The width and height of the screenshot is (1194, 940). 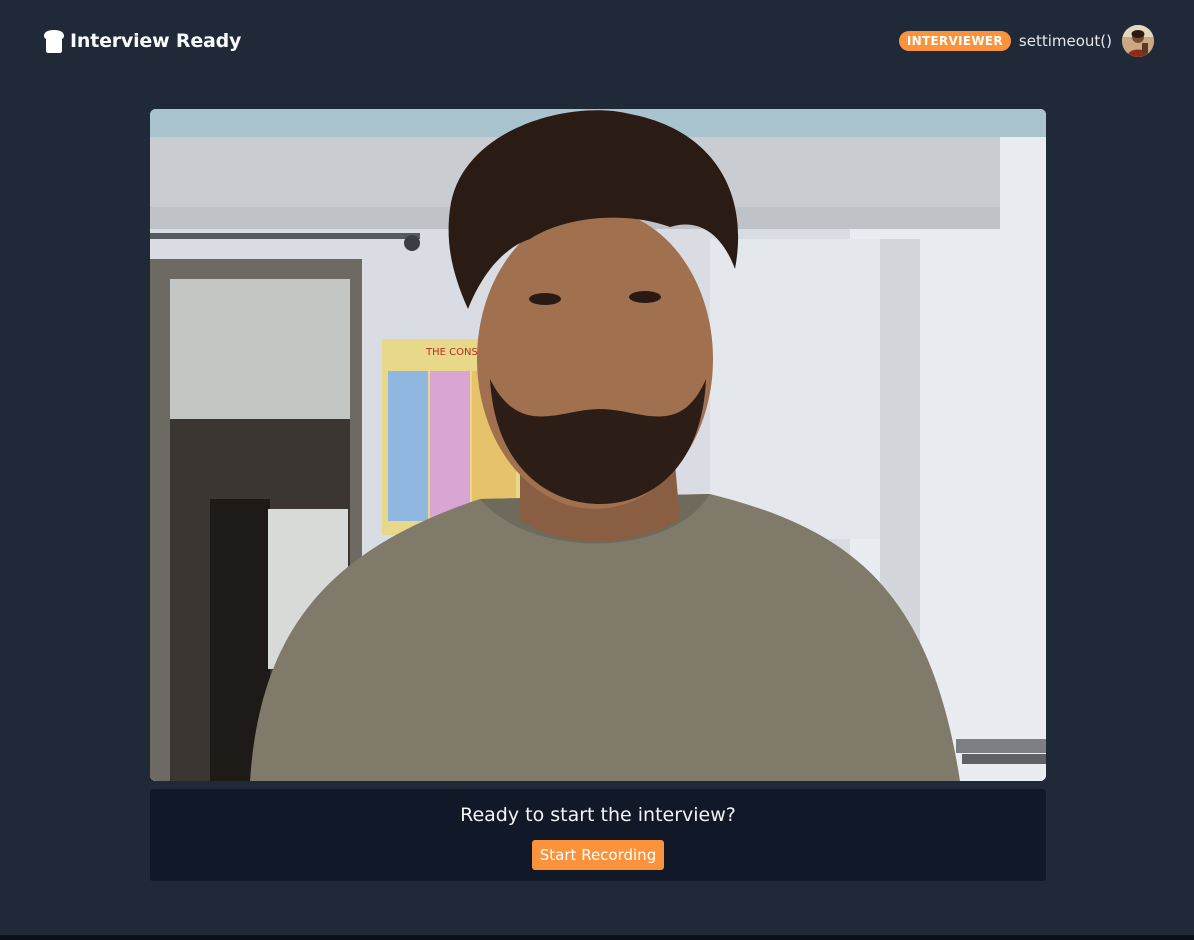 What do you see at coordinates (1138, 41) in the screenshot?
I see `user-avatar` at bounding box center [1138, 41].